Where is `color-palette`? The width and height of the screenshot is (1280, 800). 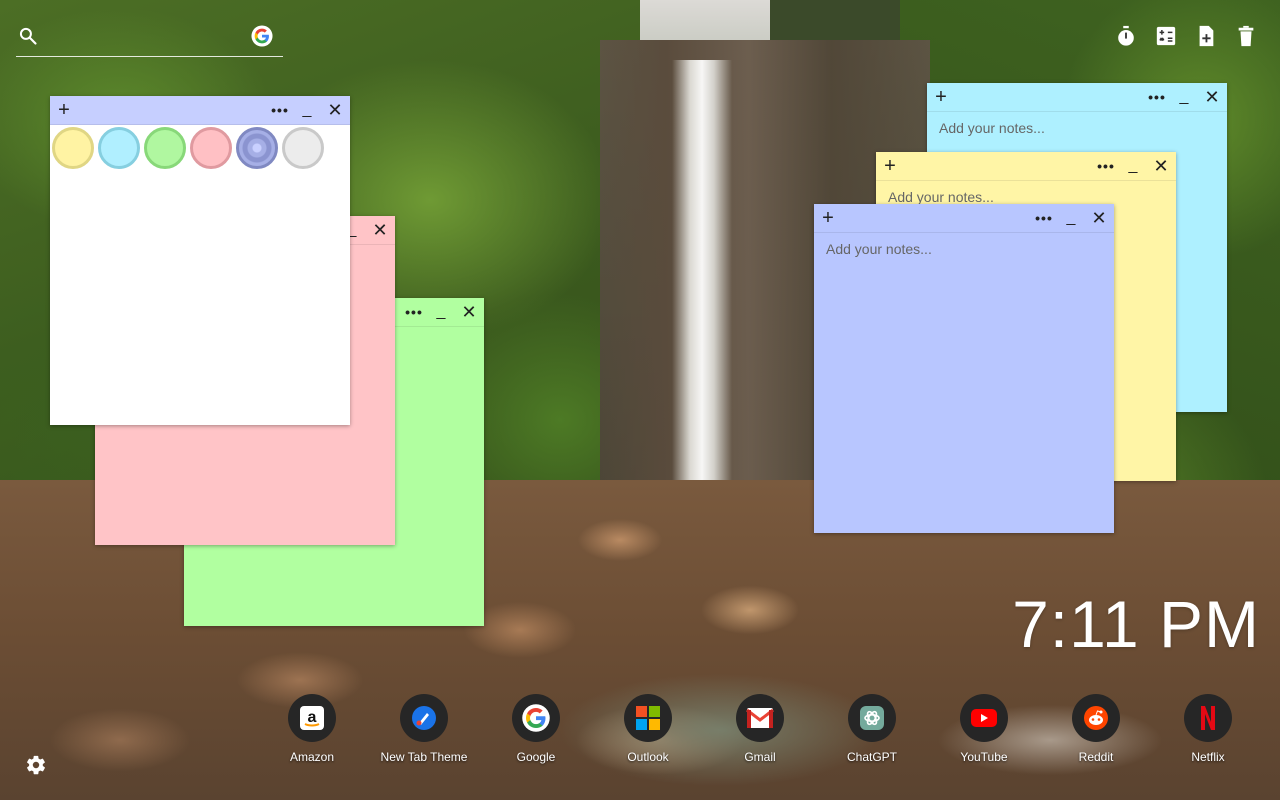 color-palette is located at coordinates (200, 148).